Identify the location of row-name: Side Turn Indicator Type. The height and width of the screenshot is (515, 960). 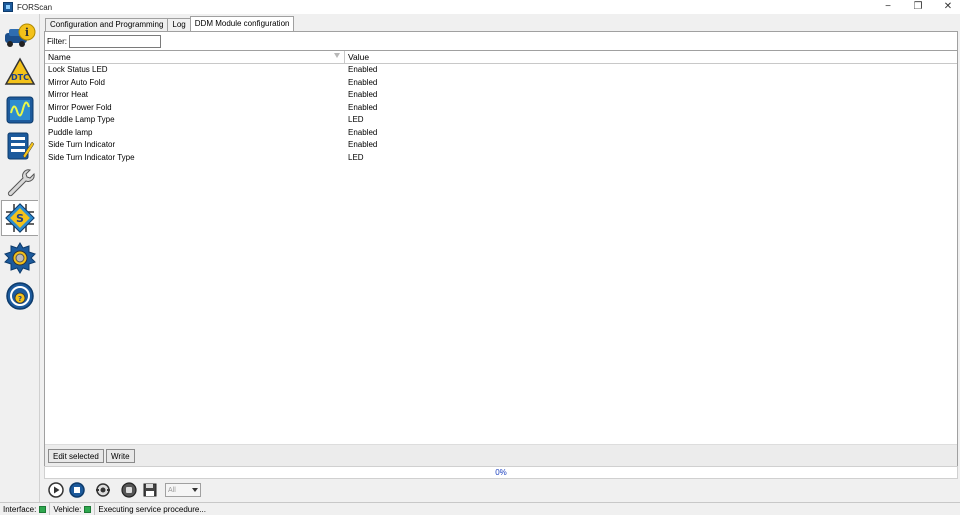
(91, 157).